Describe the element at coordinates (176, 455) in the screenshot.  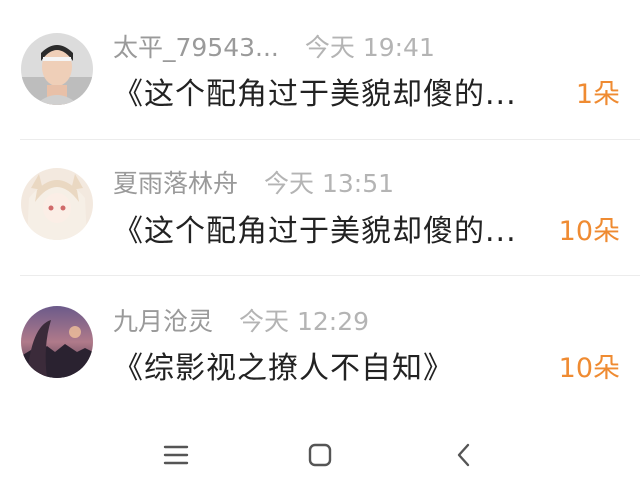
I see `menu-icon` at that location.